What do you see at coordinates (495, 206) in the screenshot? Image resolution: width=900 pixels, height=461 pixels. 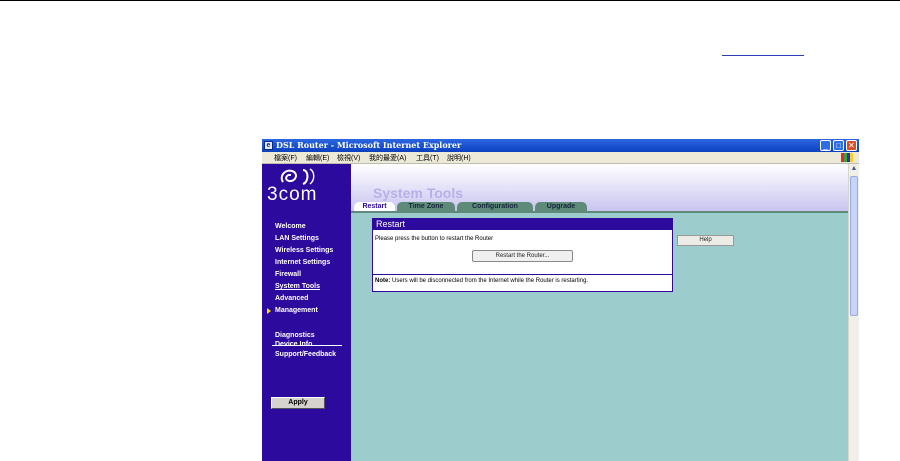 I see `tab-configuration: Configuration` at bounding box center [495, 206].